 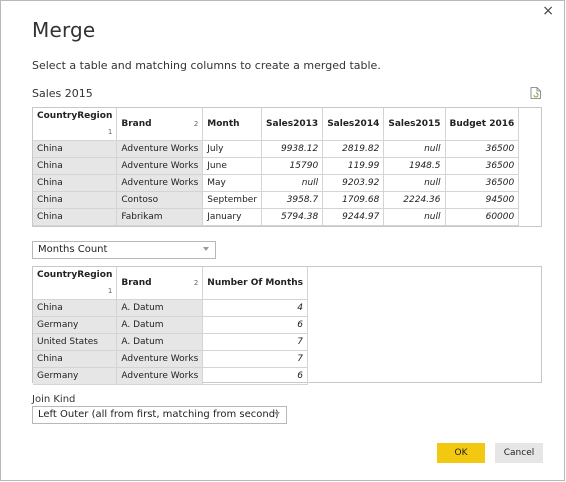 I want to click on table-cell: July, so click(x=232, y=149).